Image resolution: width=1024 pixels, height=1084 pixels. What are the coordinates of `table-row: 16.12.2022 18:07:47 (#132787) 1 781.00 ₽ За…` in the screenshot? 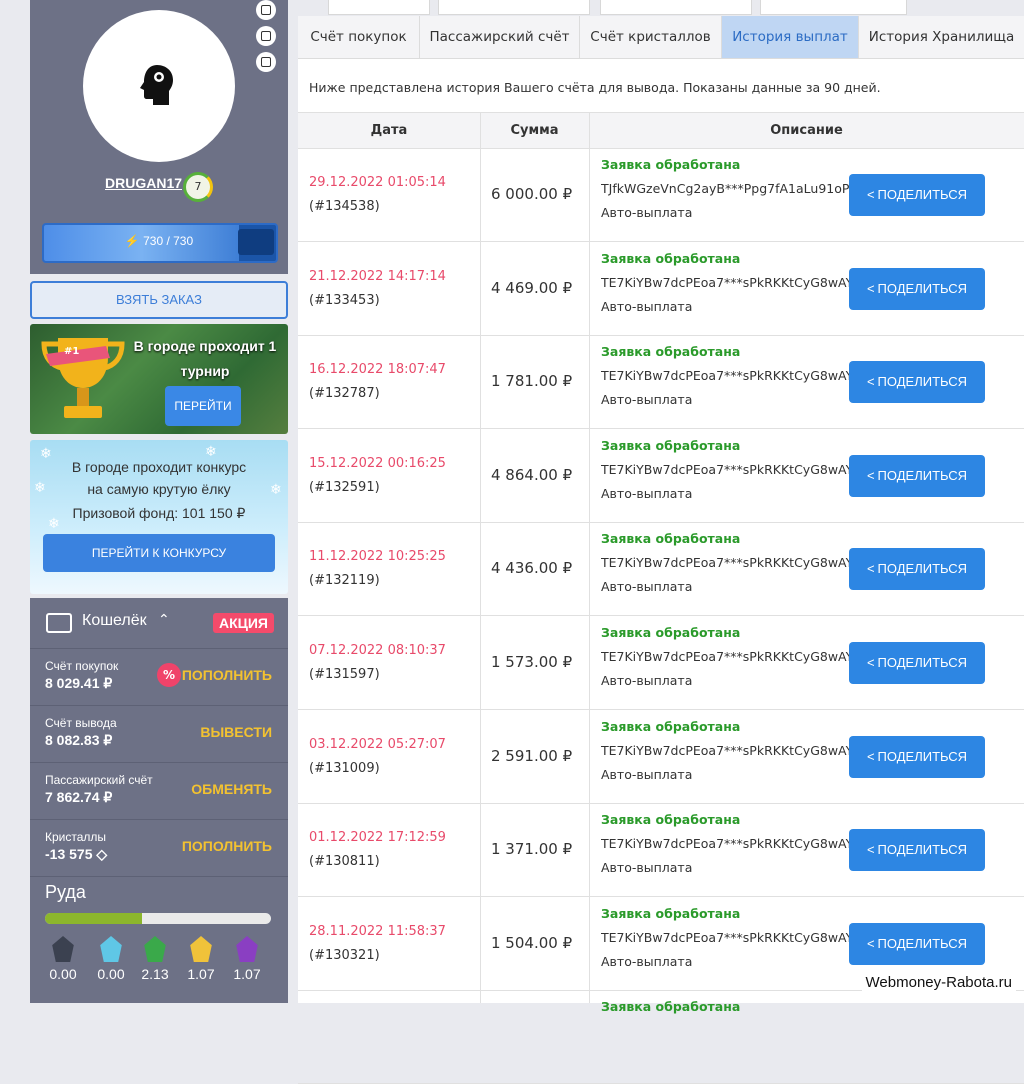 It's located at (661, 382).